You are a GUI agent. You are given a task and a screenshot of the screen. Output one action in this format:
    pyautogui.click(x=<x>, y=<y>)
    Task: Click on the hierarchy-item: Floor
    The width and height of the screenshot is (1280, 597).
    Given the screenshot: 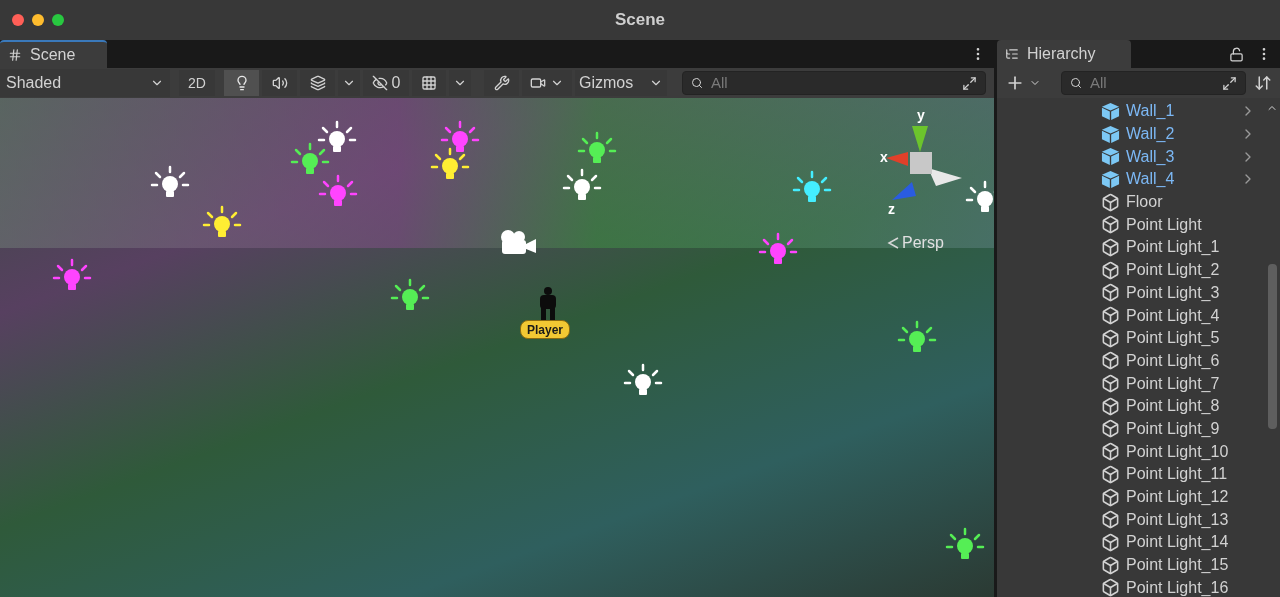 What is the action you would take?
    pyautogui.click(x=1182, y=202)
    